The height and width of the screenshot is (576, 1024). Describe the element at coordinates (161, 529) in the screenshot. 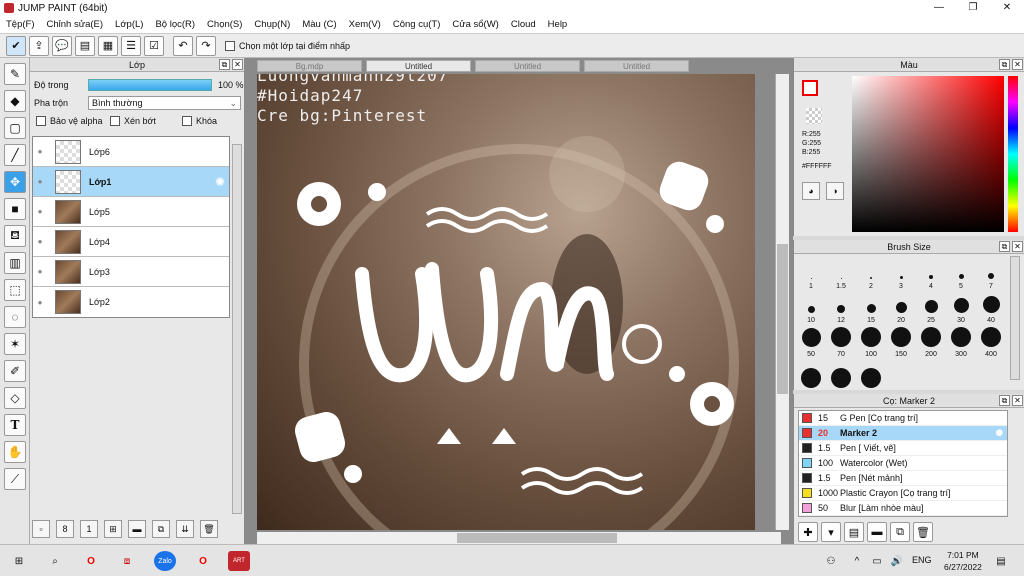

I see `duplicate-icon: ⧉` at that location.